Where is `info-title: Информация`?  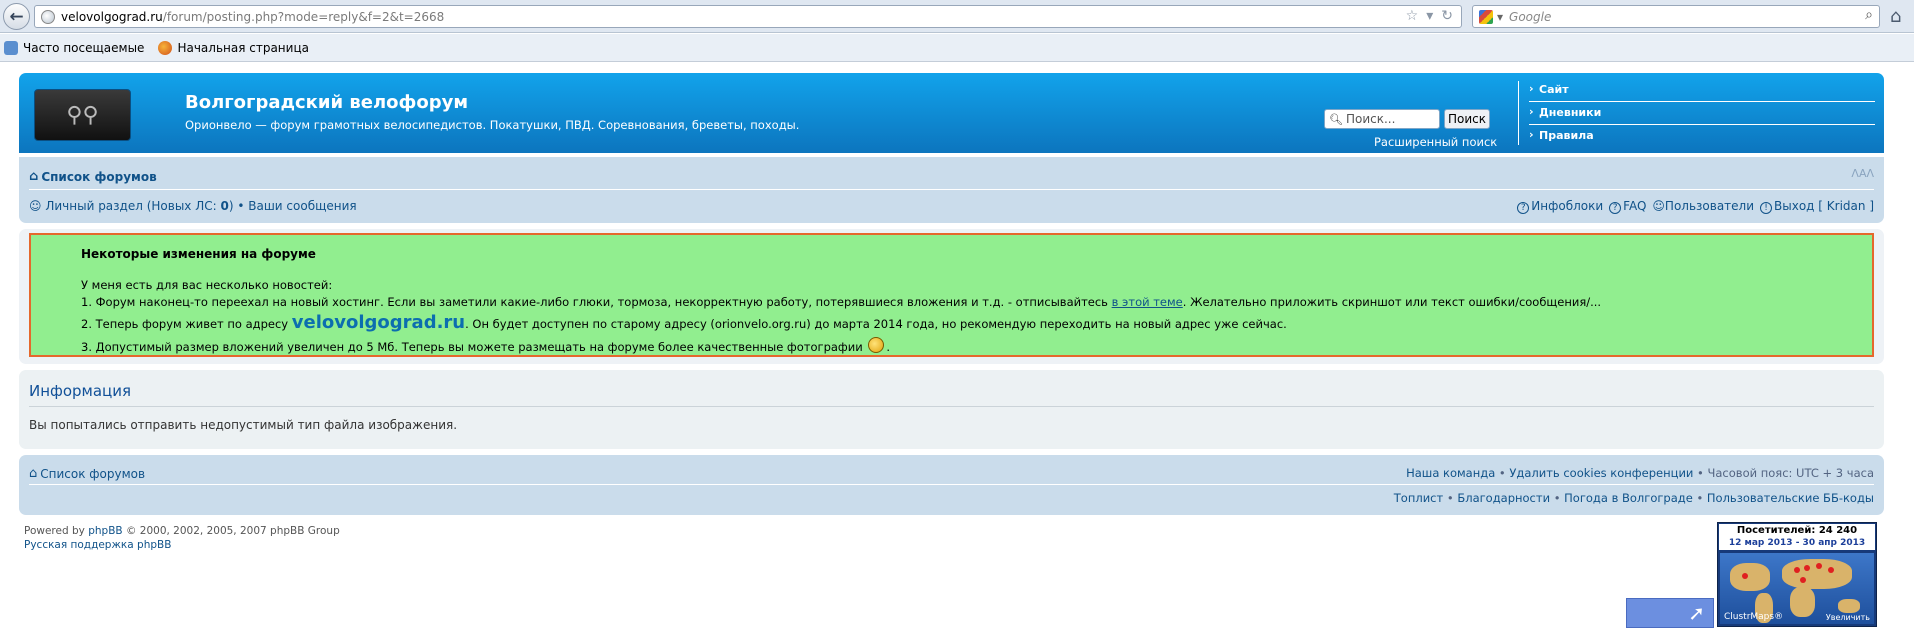
info-title: Информация is located at coordinates (80, 391).